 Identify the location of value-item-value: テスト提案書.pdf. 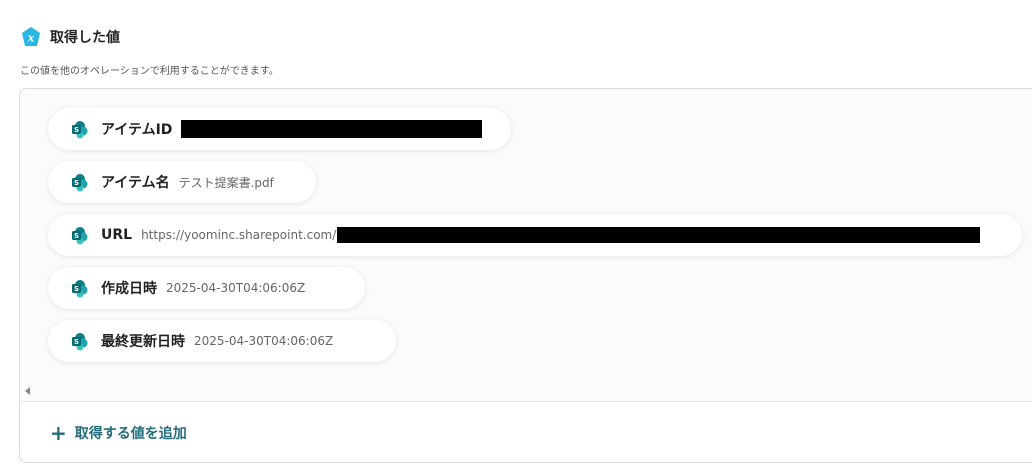
(226, 182).